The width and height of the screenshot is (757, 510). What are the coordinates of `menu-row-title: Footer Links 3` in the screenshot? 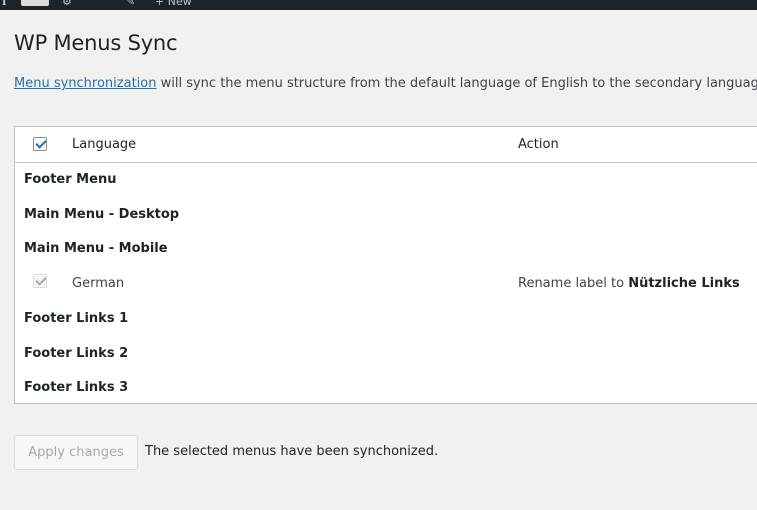 It's located at (76, 387).